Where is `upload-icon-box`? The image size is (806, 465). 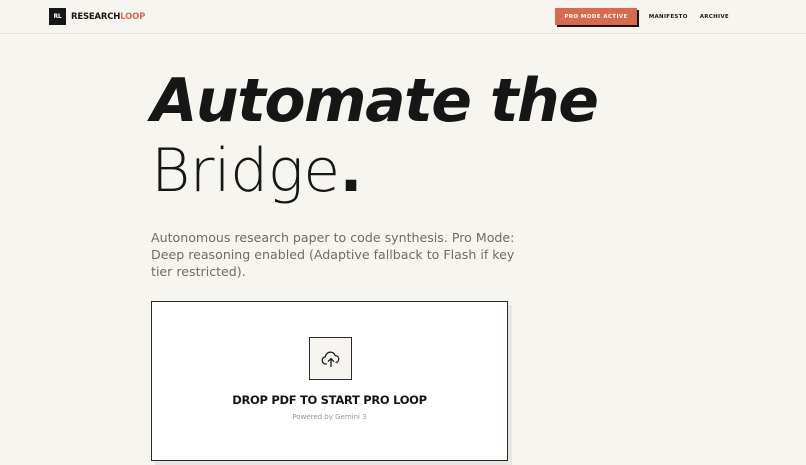
upload-icon-box is located at coordinates (330, 358).